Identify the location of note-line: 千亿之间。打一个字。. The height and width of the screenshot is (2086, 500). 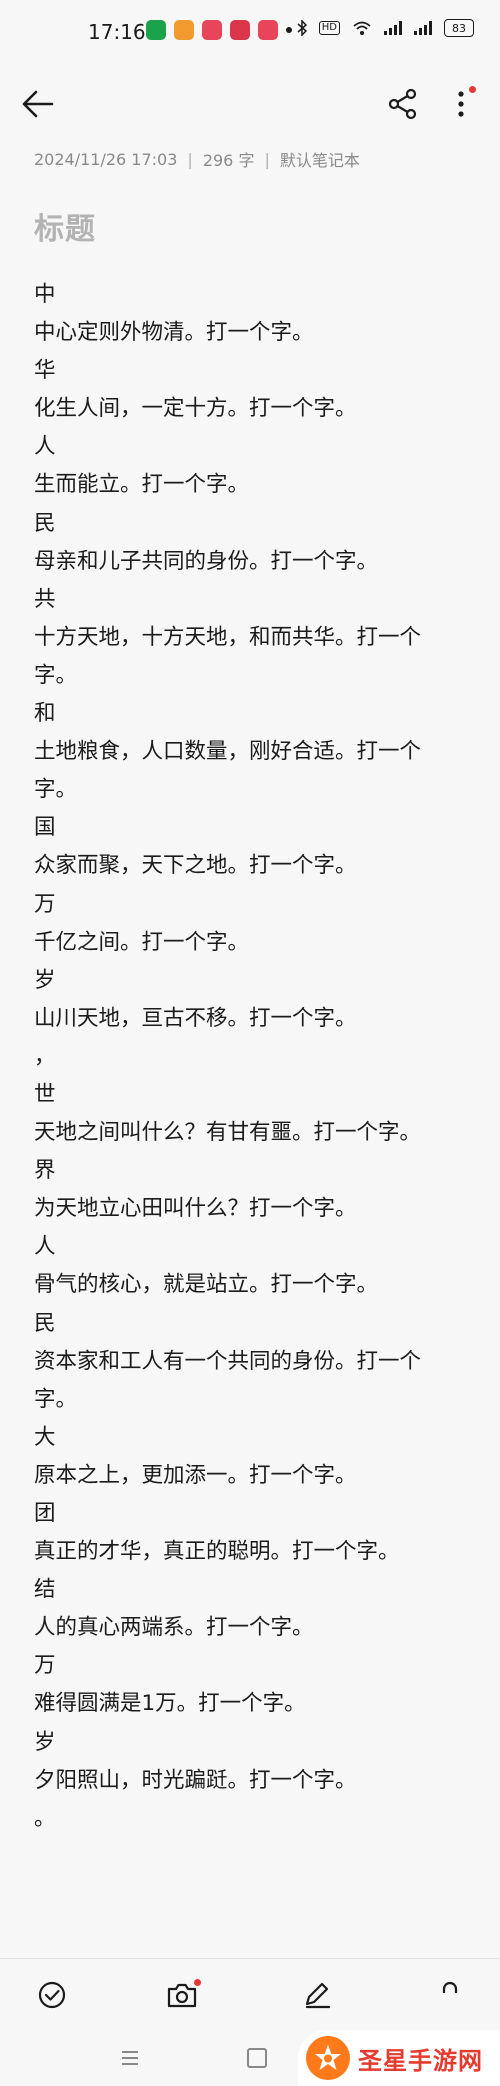
(142, 942).